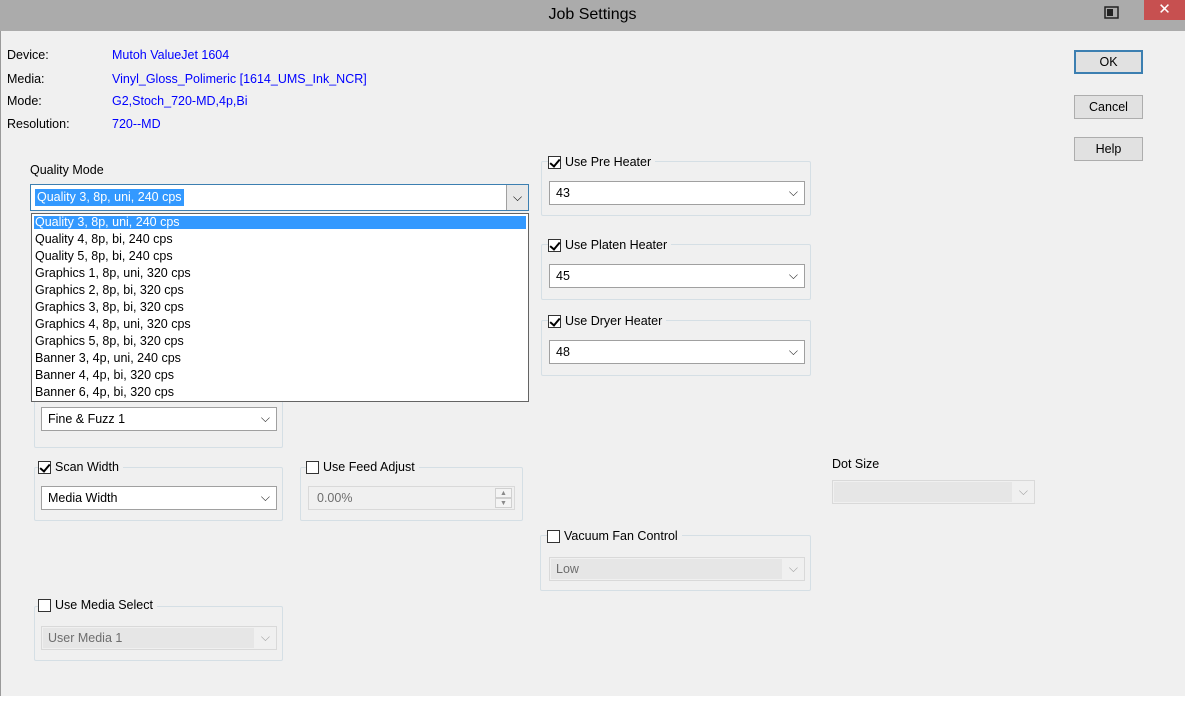 The height and width of the screenshot is (704, 1185). What do you see at coordinates (280, 358) in the screenshot?
I see `dropdown-option: Banner 3, 4p, uni, 240 cps` at bounding box center [280, 358].